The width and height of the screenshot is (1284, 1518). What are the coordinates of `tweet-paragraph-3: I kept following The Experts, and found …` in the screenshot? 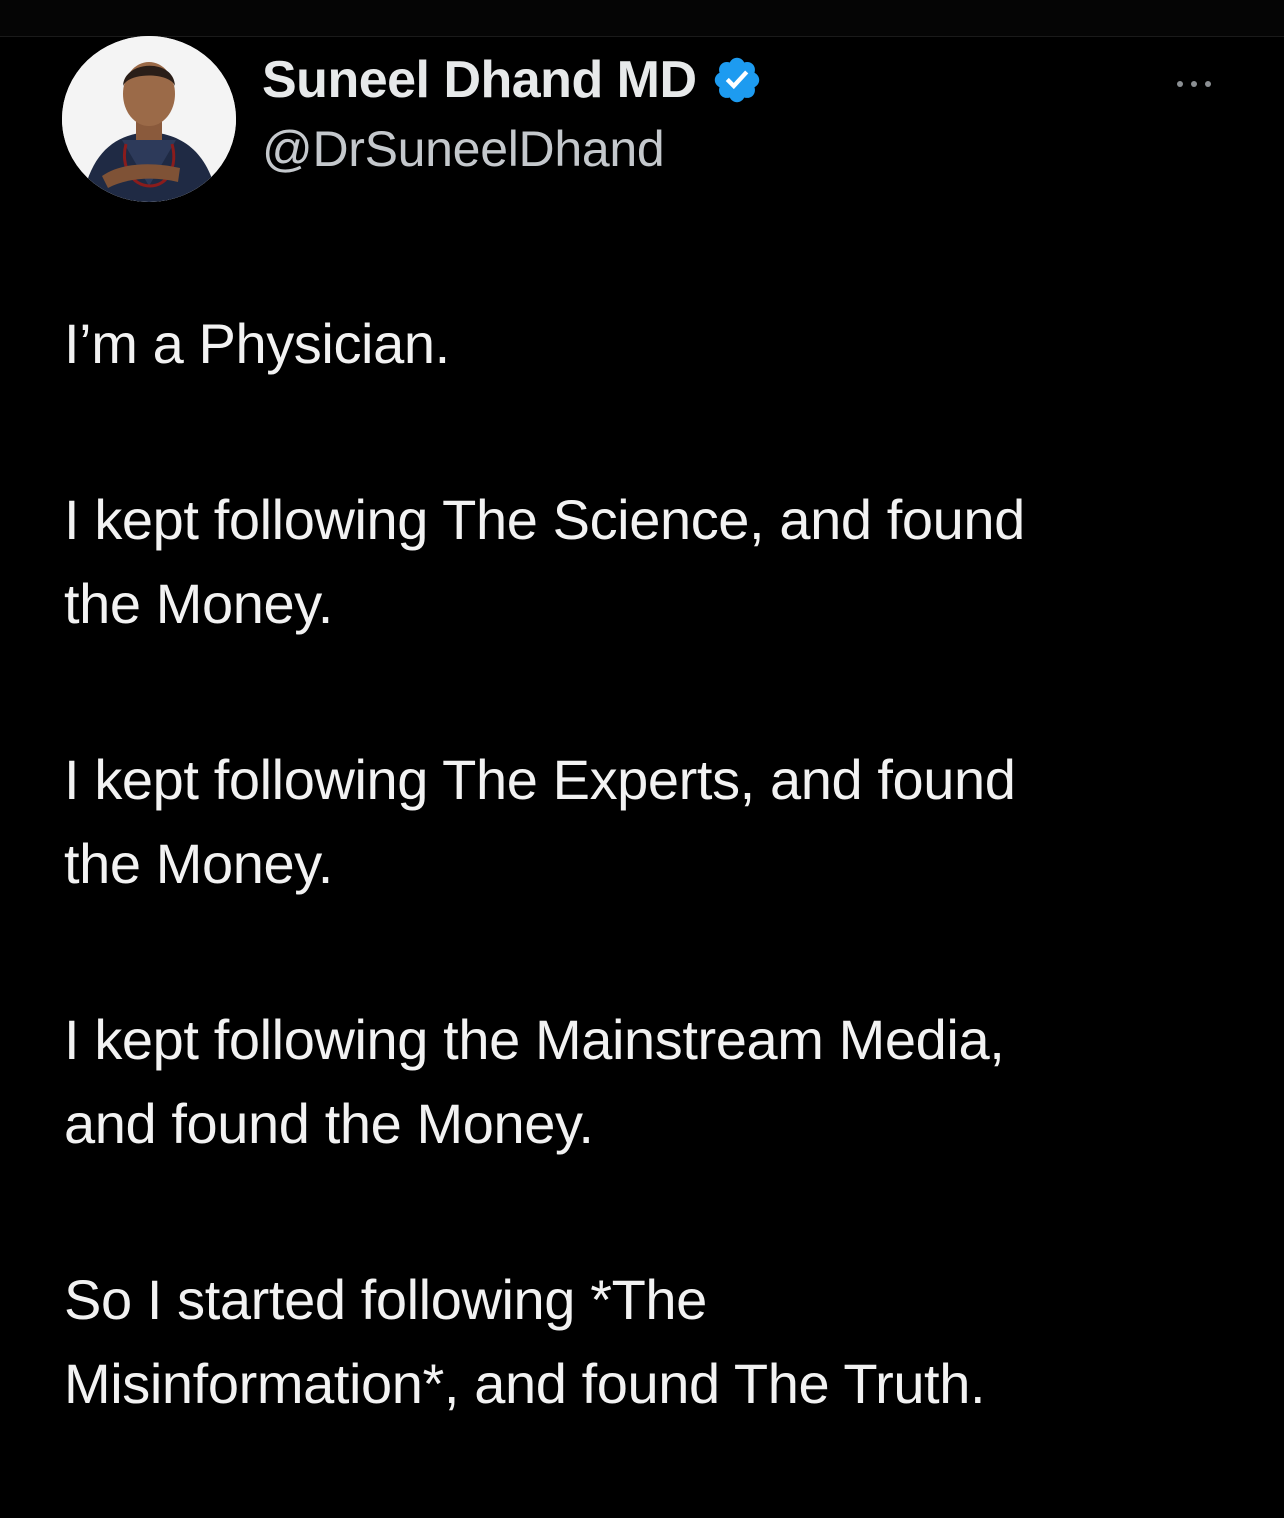 It's located at (540, 821).